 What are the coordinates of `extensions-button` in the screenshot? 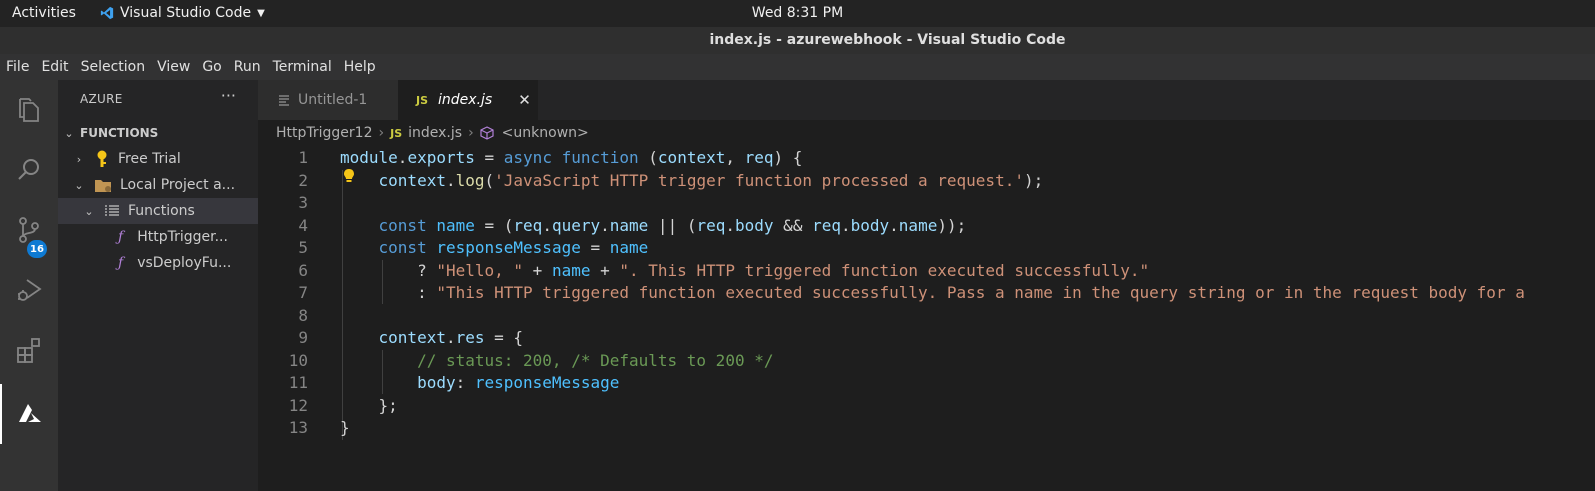 It's located at (29, 350).